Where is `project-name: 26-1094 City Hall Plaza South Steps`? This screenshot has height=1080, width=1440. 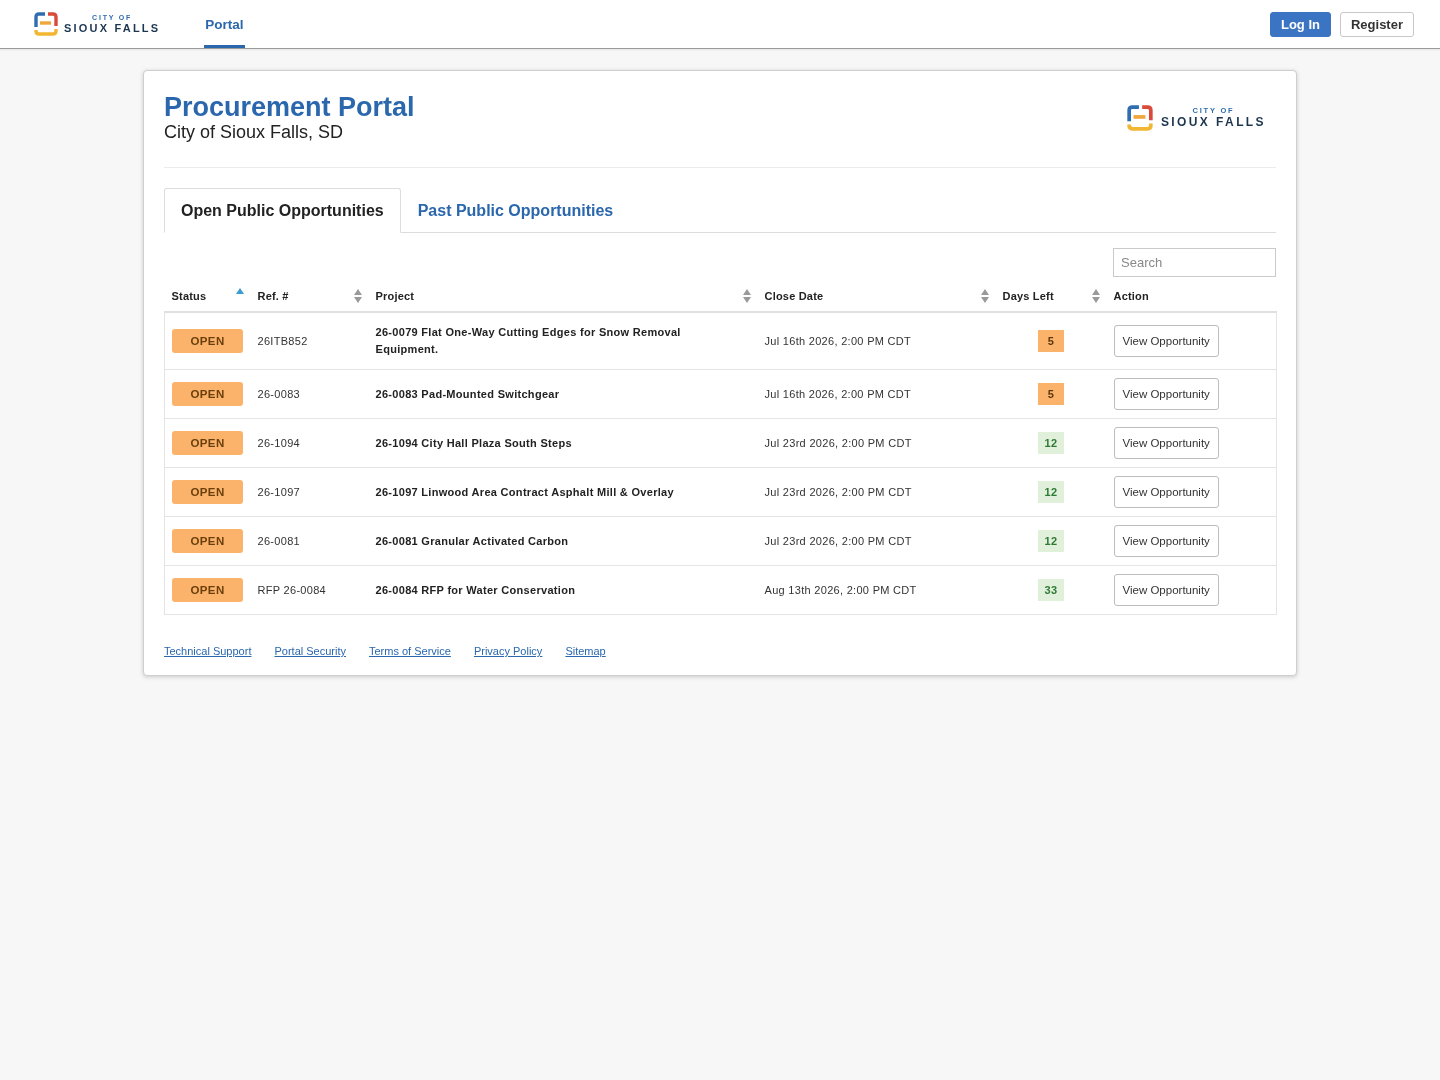 project-name: 26-1094 City Hall Plaza South Steps is located at coordinates (473, 443).